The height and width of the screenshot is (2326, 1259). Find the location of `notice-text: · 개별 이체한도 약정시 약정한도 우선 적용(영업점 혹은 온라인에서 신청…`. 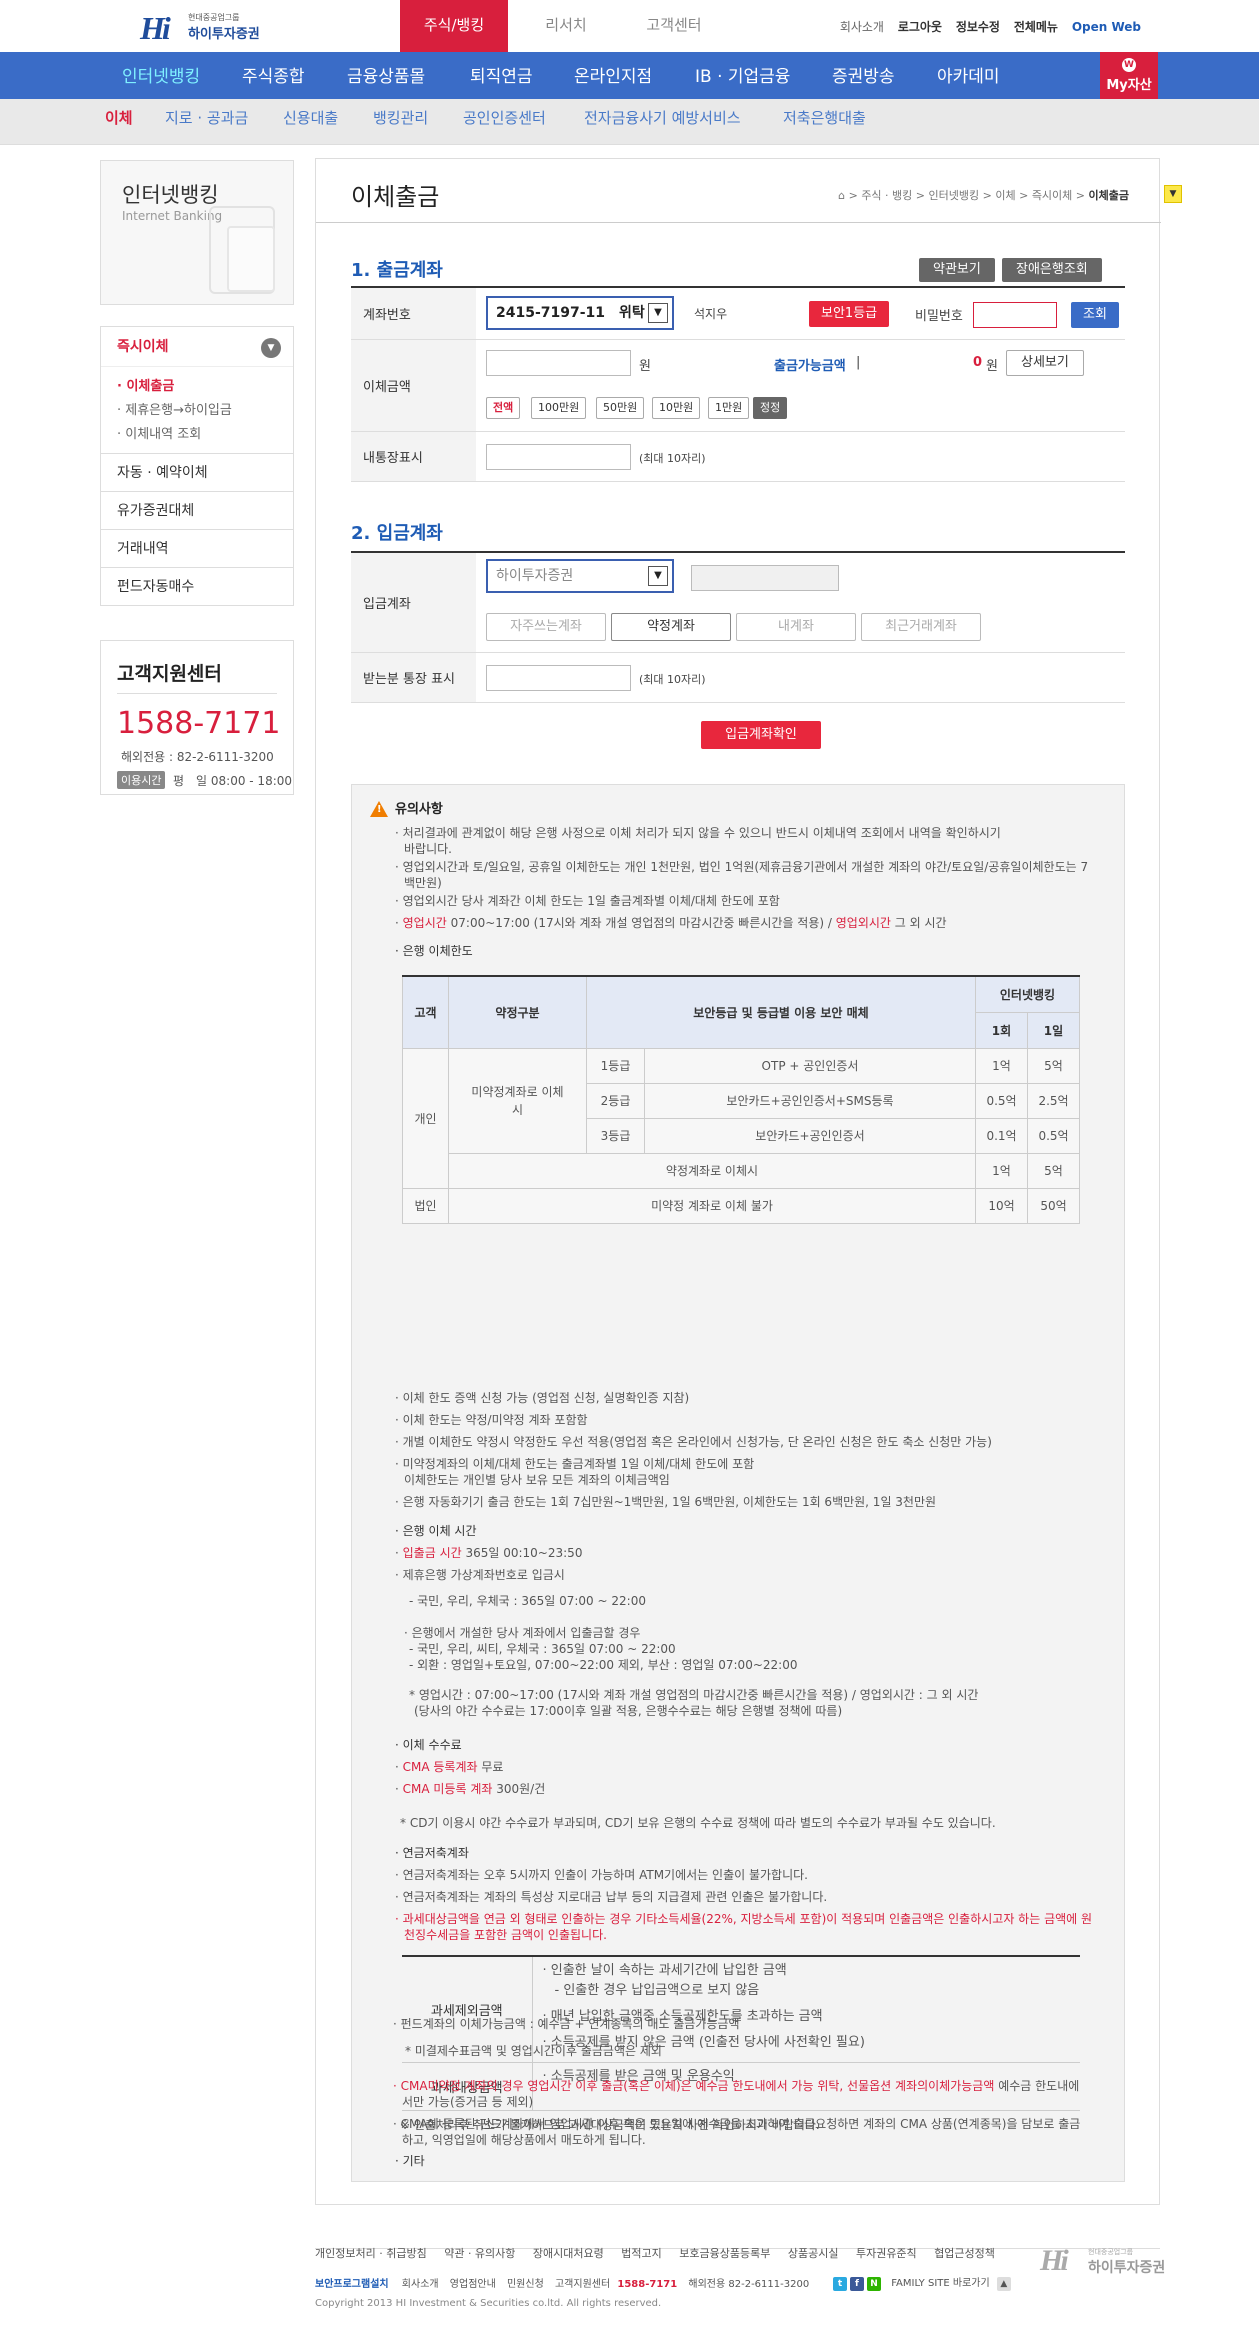

notice-text: · 개별 이체한도 약정시 약정한도 우선 적용(영업점 혹은 온라인에서 신청… is located at coordinates (693, 1442).